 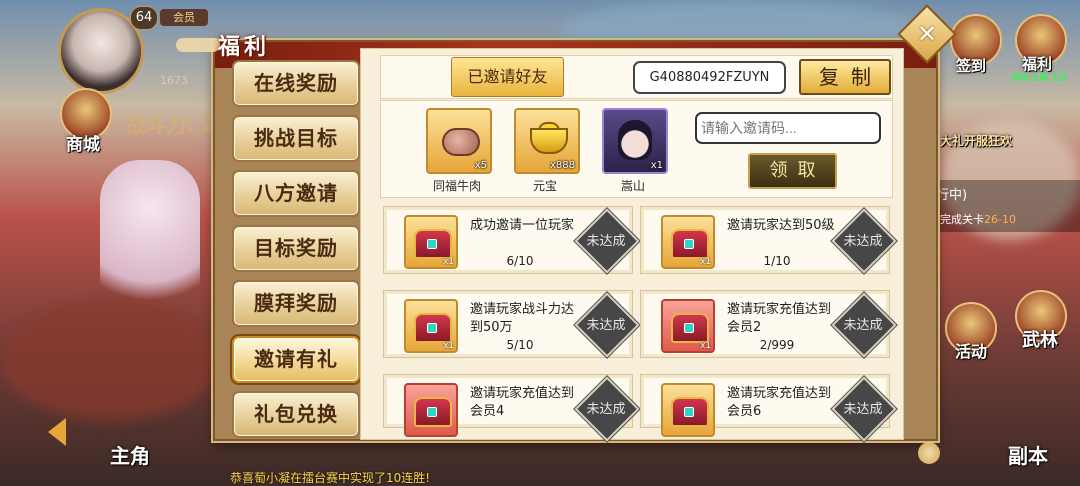 What do you see at coordinates (296, 359) in the screenshot?
I see `tab-invite-gift: 邀请有礼` at bounding box center [296, 359].